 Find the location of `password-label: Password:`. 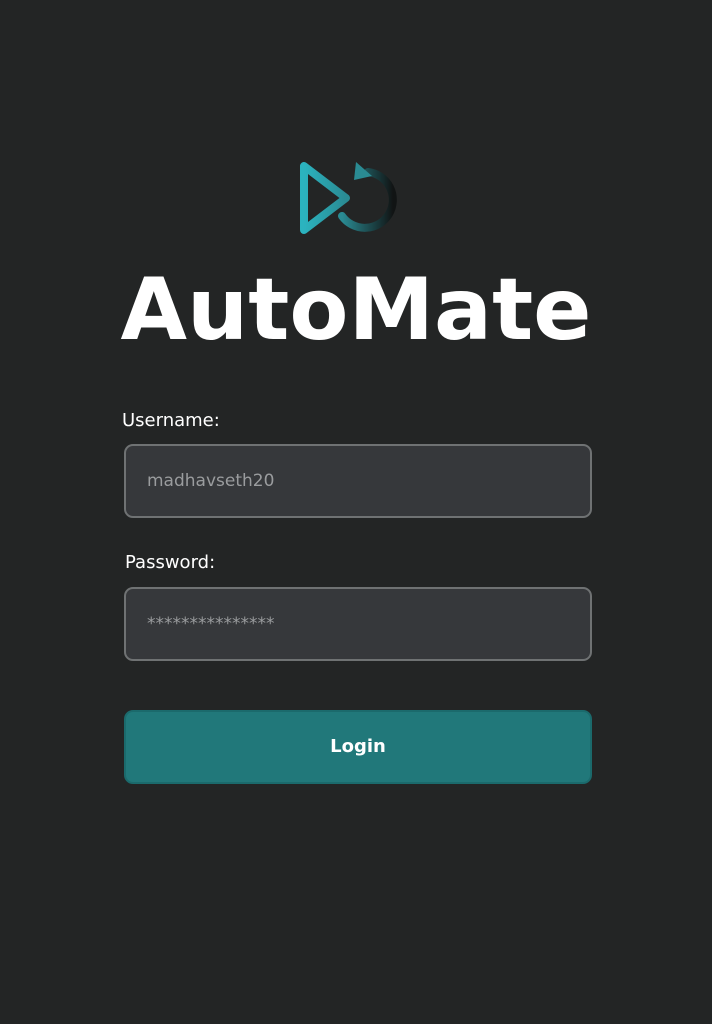

password-label: Password: is located at coordinates (170, 562).